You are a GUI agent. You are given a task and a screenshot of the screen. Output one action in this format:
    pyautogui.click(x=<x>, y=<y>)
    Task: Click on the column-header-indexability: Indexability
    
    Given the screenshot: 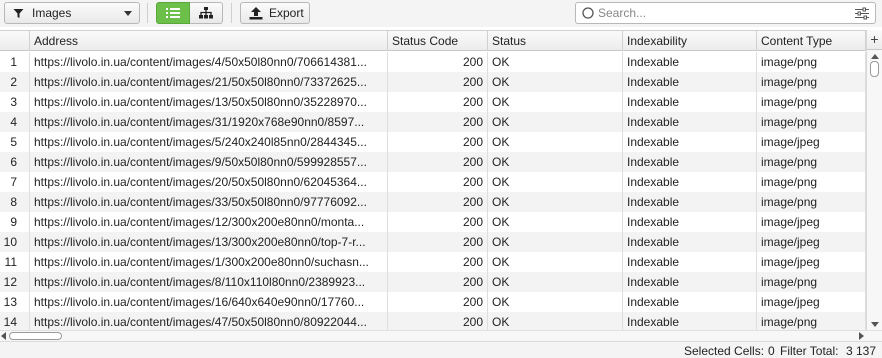 What is the action you would take?
    pyautogui.click(x=690, y=41)
    